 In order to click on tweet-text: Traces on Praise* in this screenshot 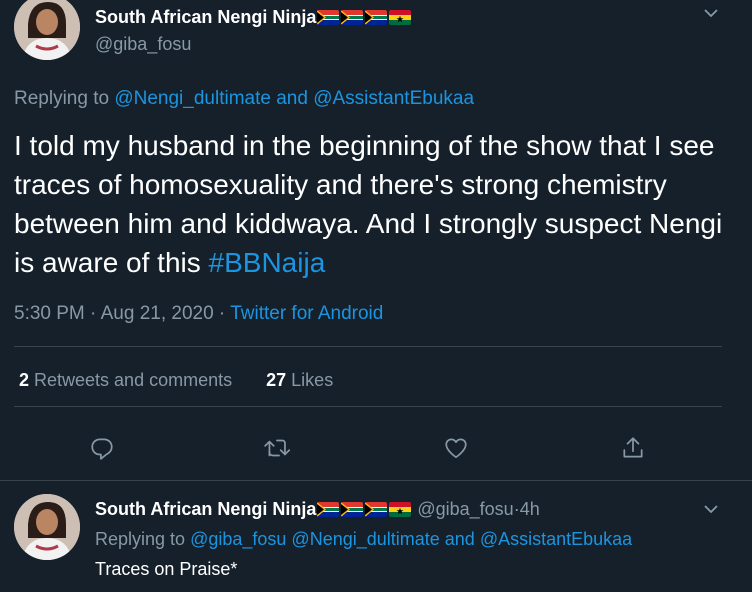, I will do `click(166, 569)`.